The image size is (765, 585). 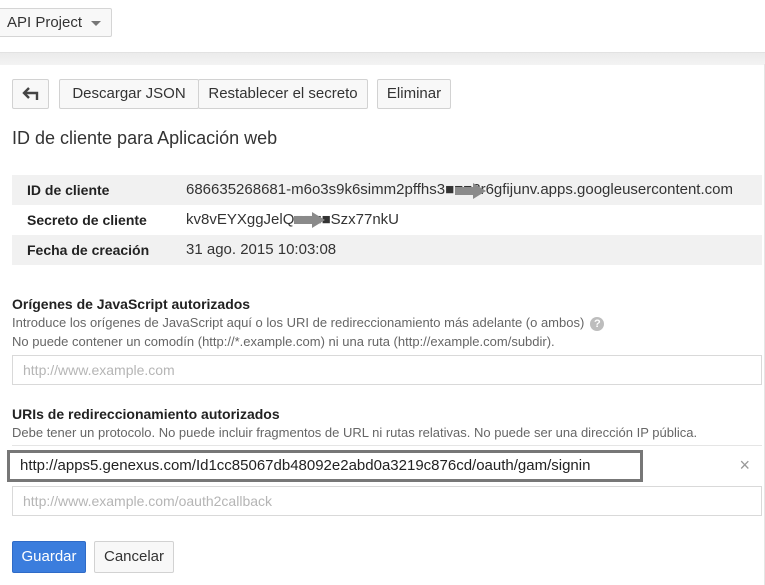 What do you see at coordinates (68, 190) in the screenshot?
I see `client-id-label: ID de cliente` at bounding box center [68, 190].